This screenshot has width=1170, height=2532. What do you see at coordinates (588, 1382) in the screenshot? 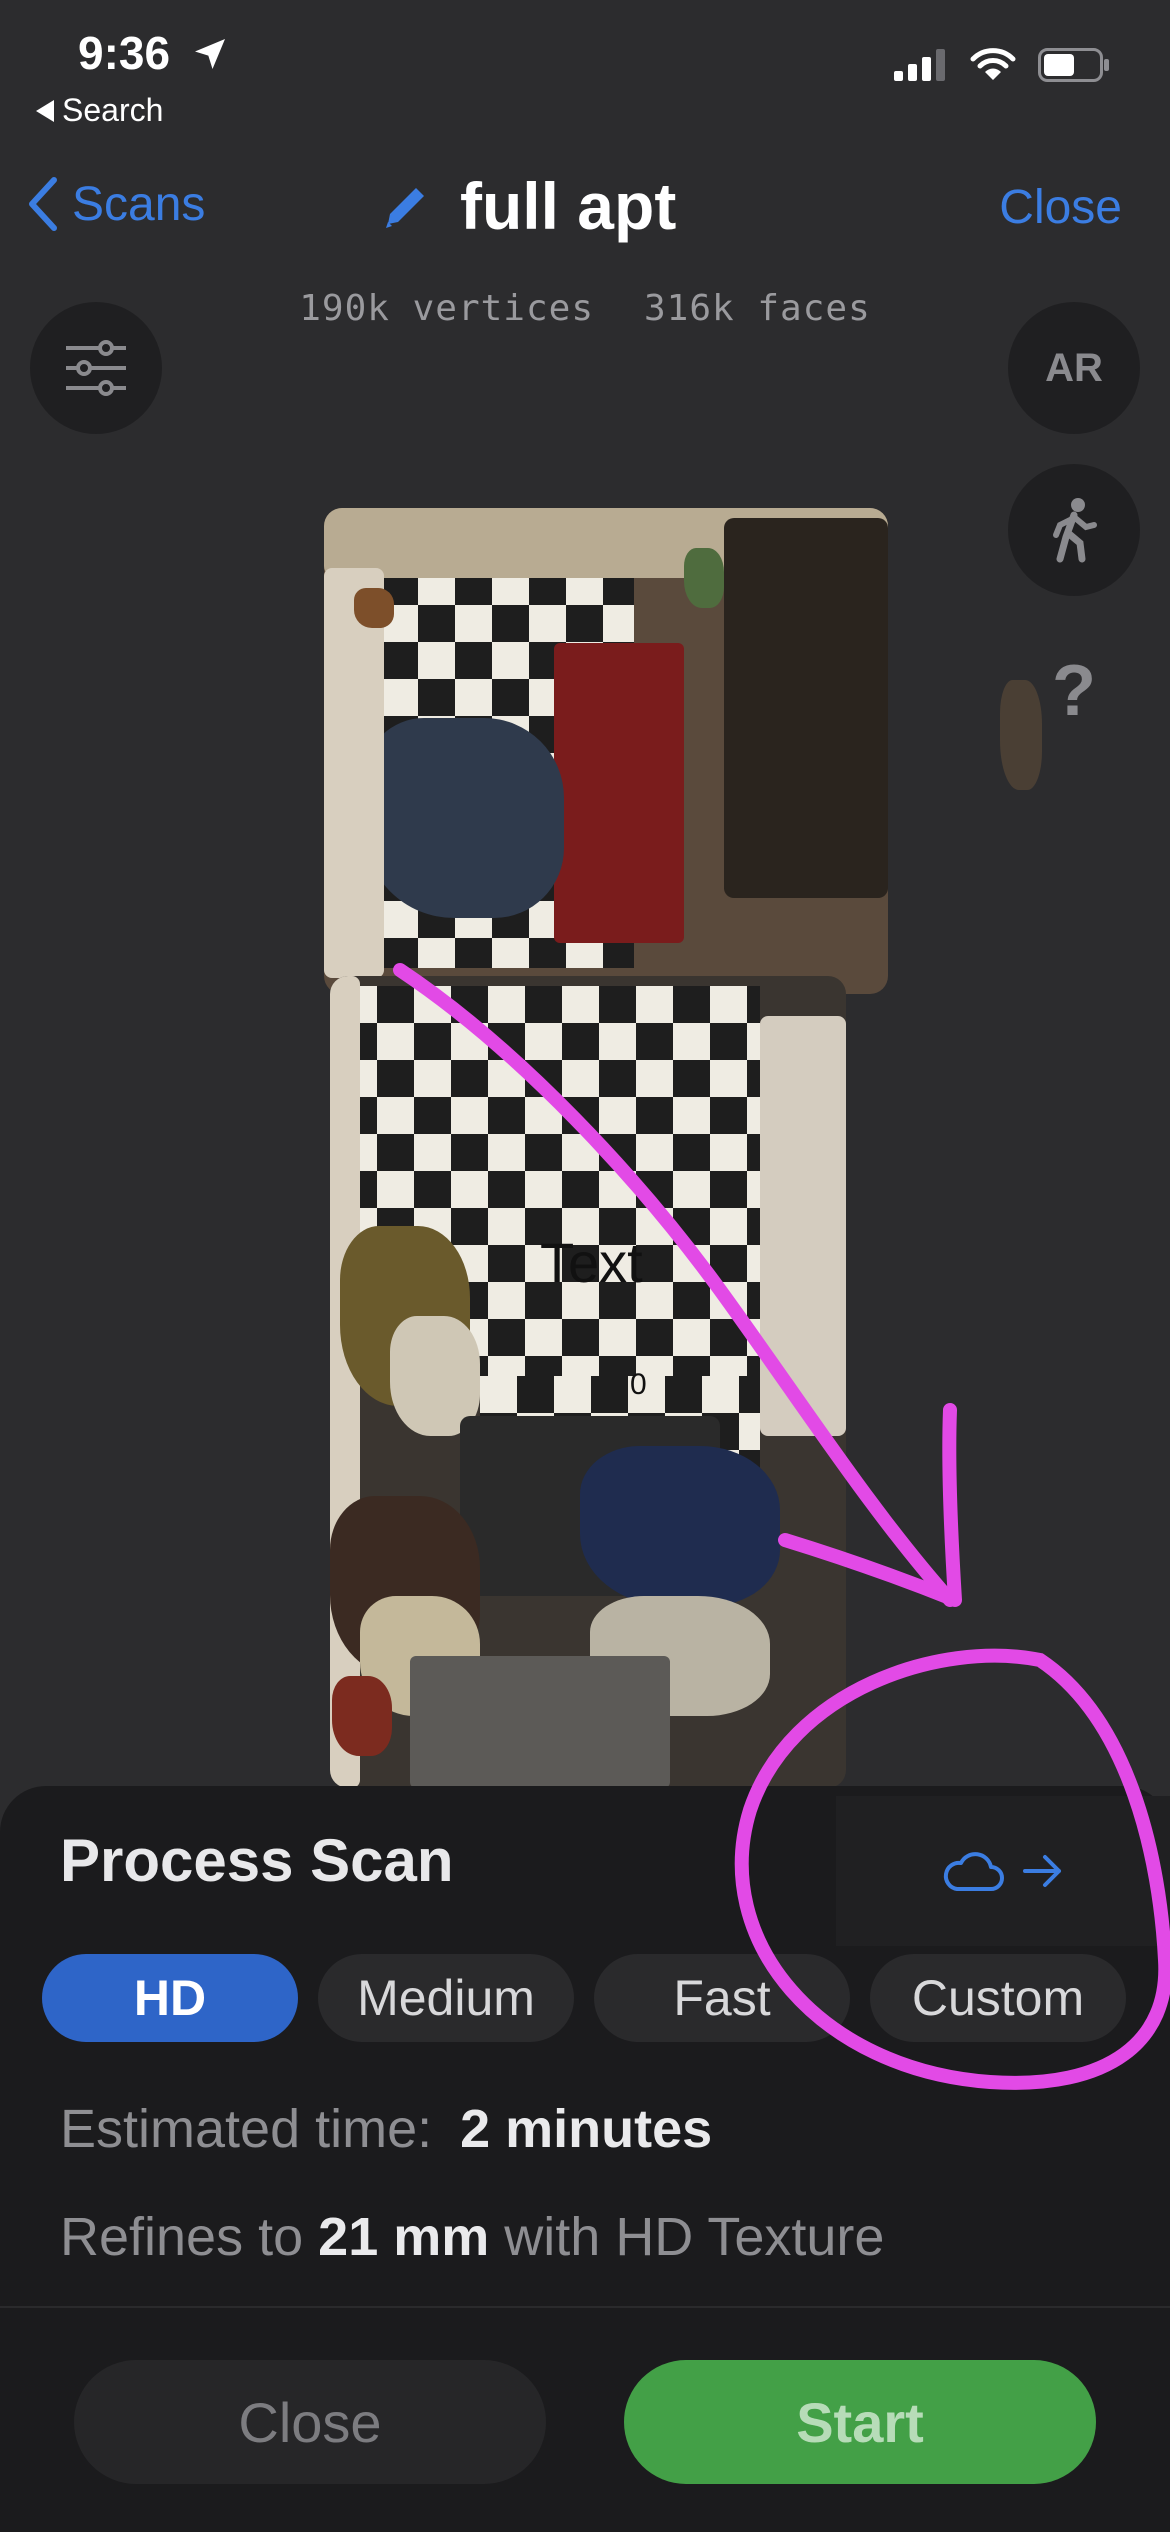
I see `scan-room-lower` at bounding box center [588, 1382].